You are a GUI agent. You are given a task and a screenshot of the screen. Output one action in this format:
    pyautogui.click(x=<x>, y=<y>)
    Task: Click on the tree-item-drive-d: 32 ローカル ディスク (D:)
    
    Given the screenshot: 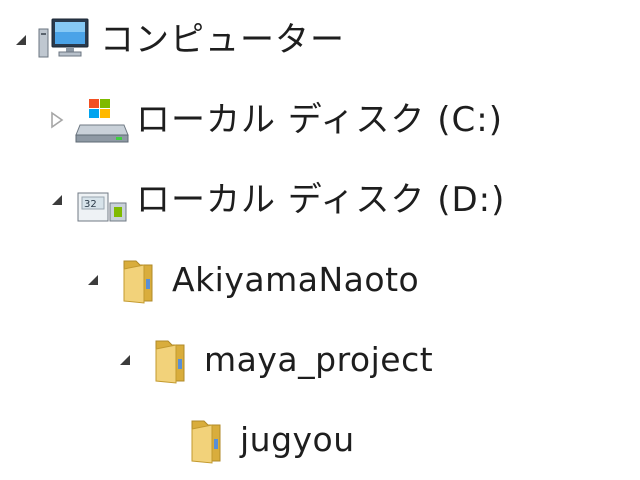 What is the action you would take?
    pyautogui.click(x=273, y=200)
    